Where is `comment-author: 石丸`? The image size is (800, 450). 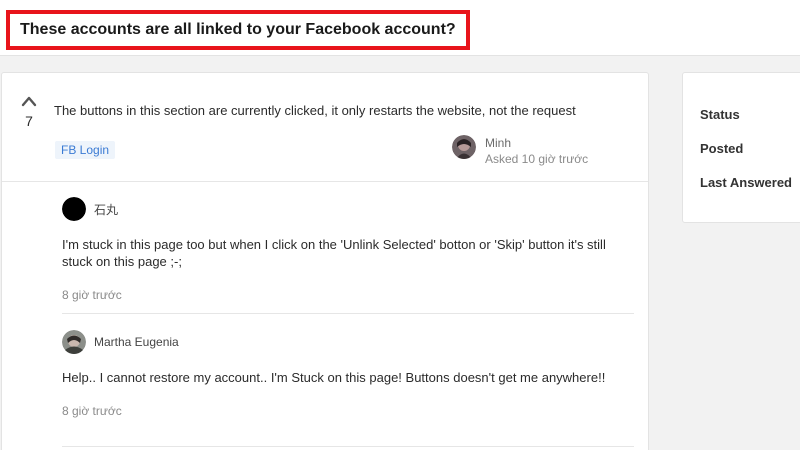
comment-author: 石丸 is located at coordinates (106, 209).